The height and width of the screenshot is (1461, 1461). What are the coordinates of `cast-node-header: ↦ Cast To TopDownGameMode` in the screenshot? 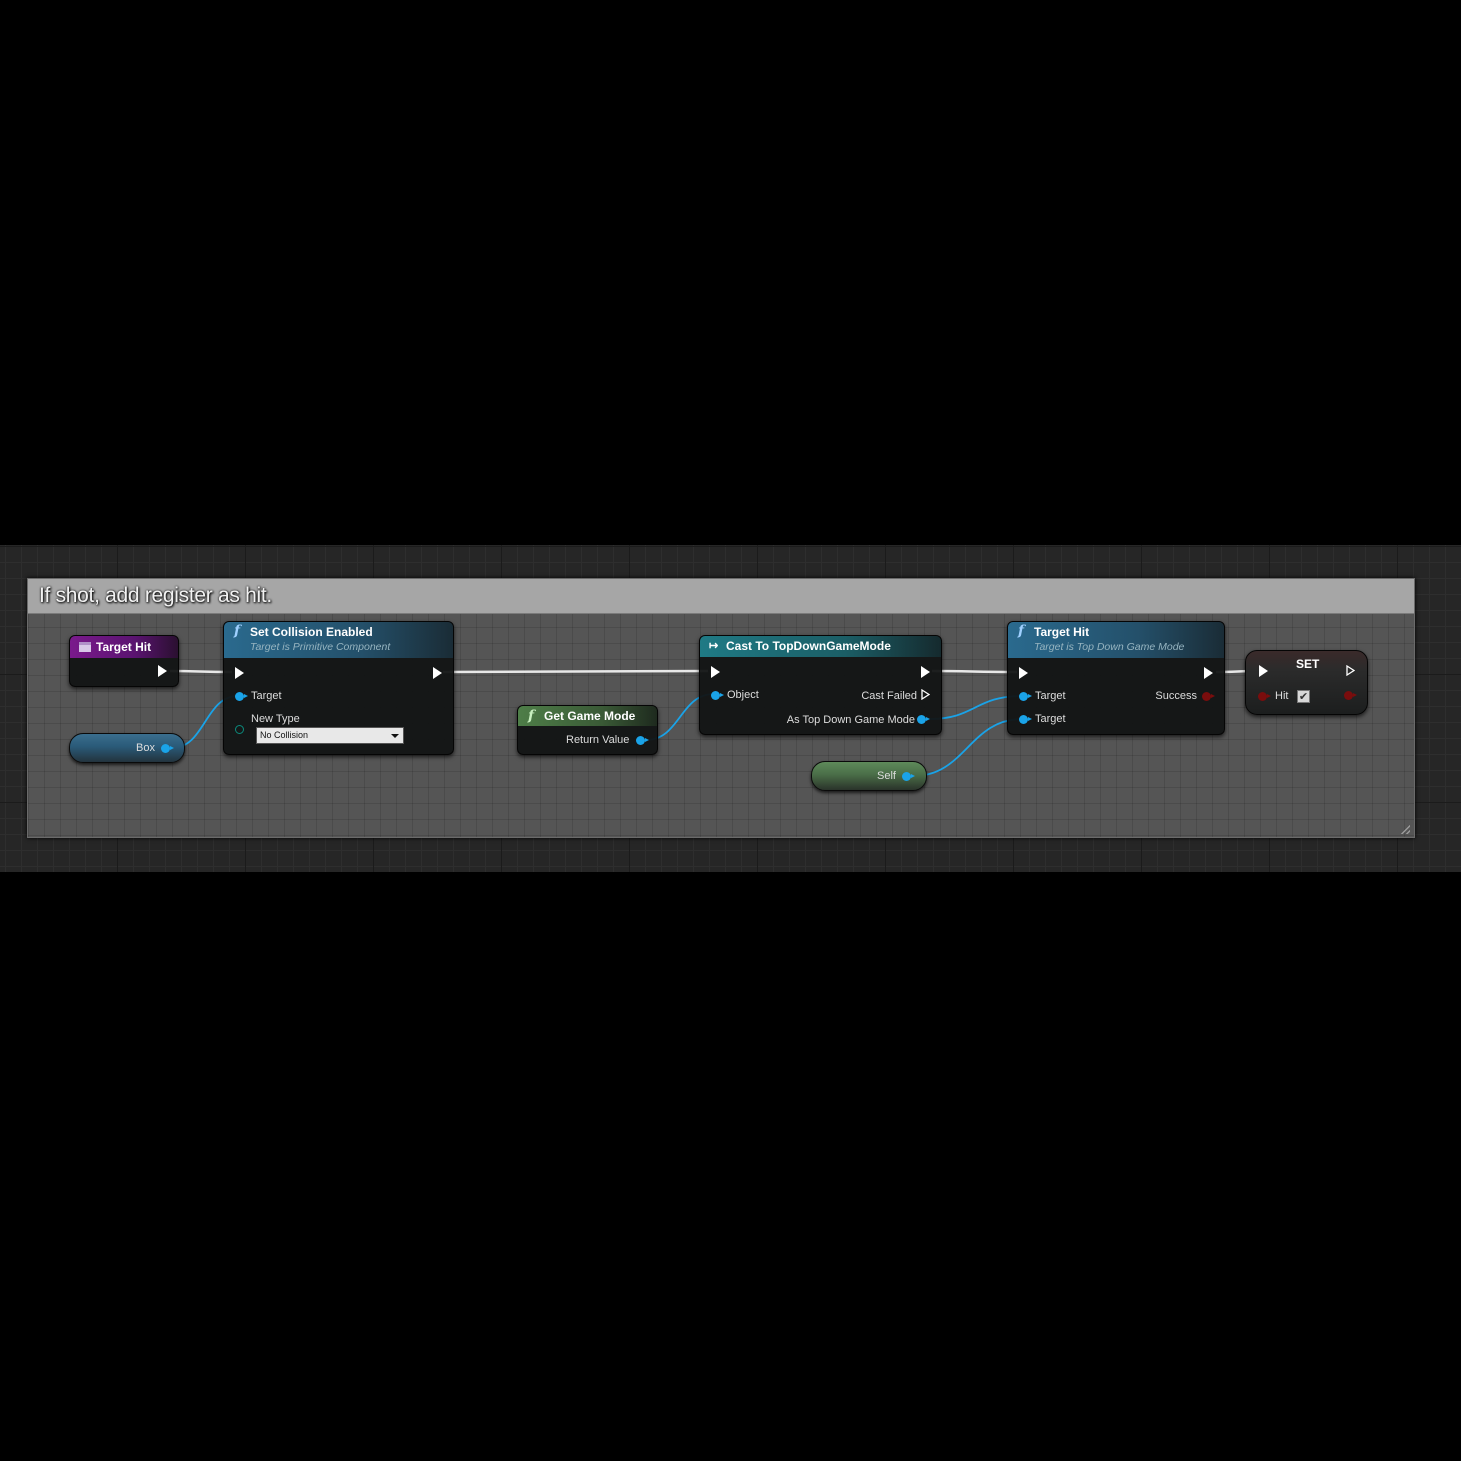 It's located at (820, 646).